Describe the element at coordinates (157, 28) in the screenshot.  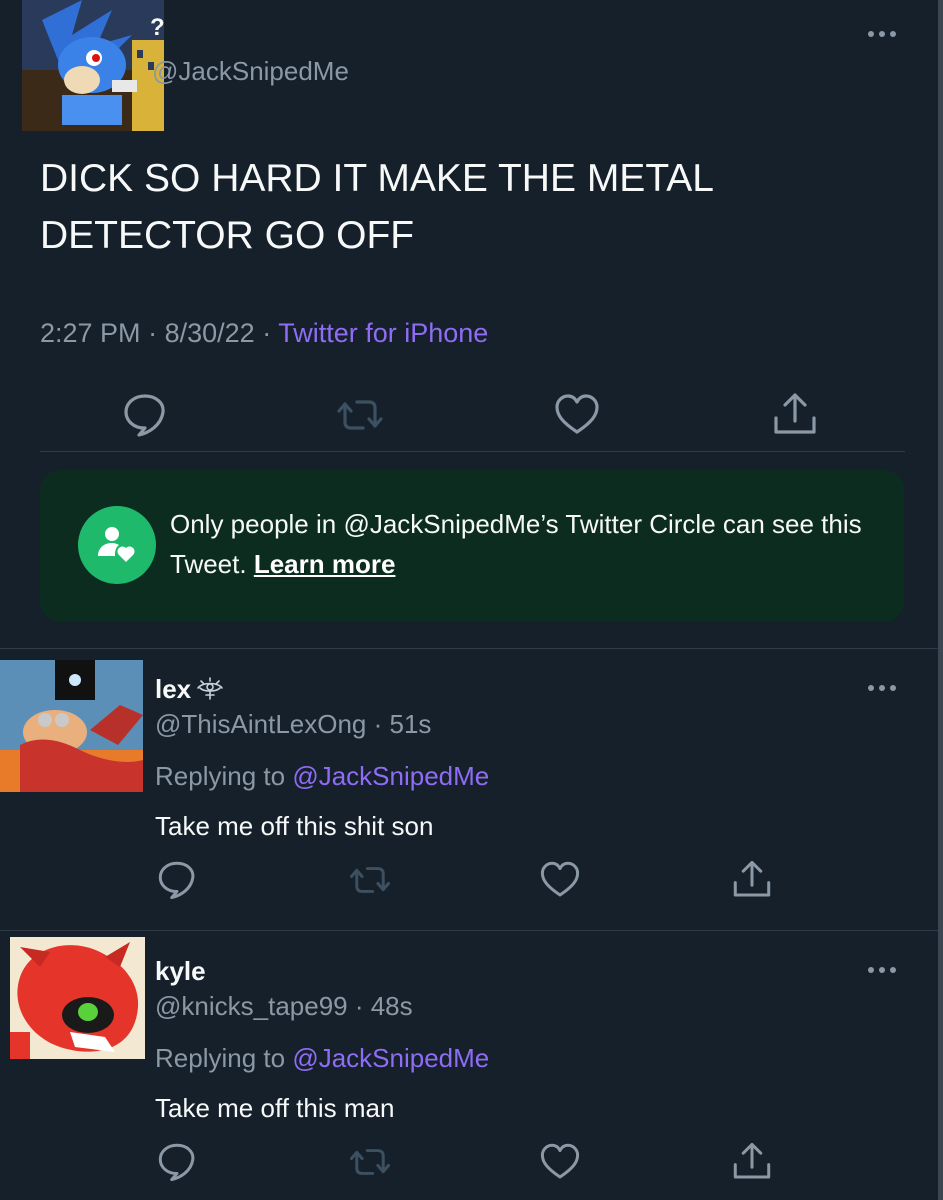
I see `display-name: ?` at that location.